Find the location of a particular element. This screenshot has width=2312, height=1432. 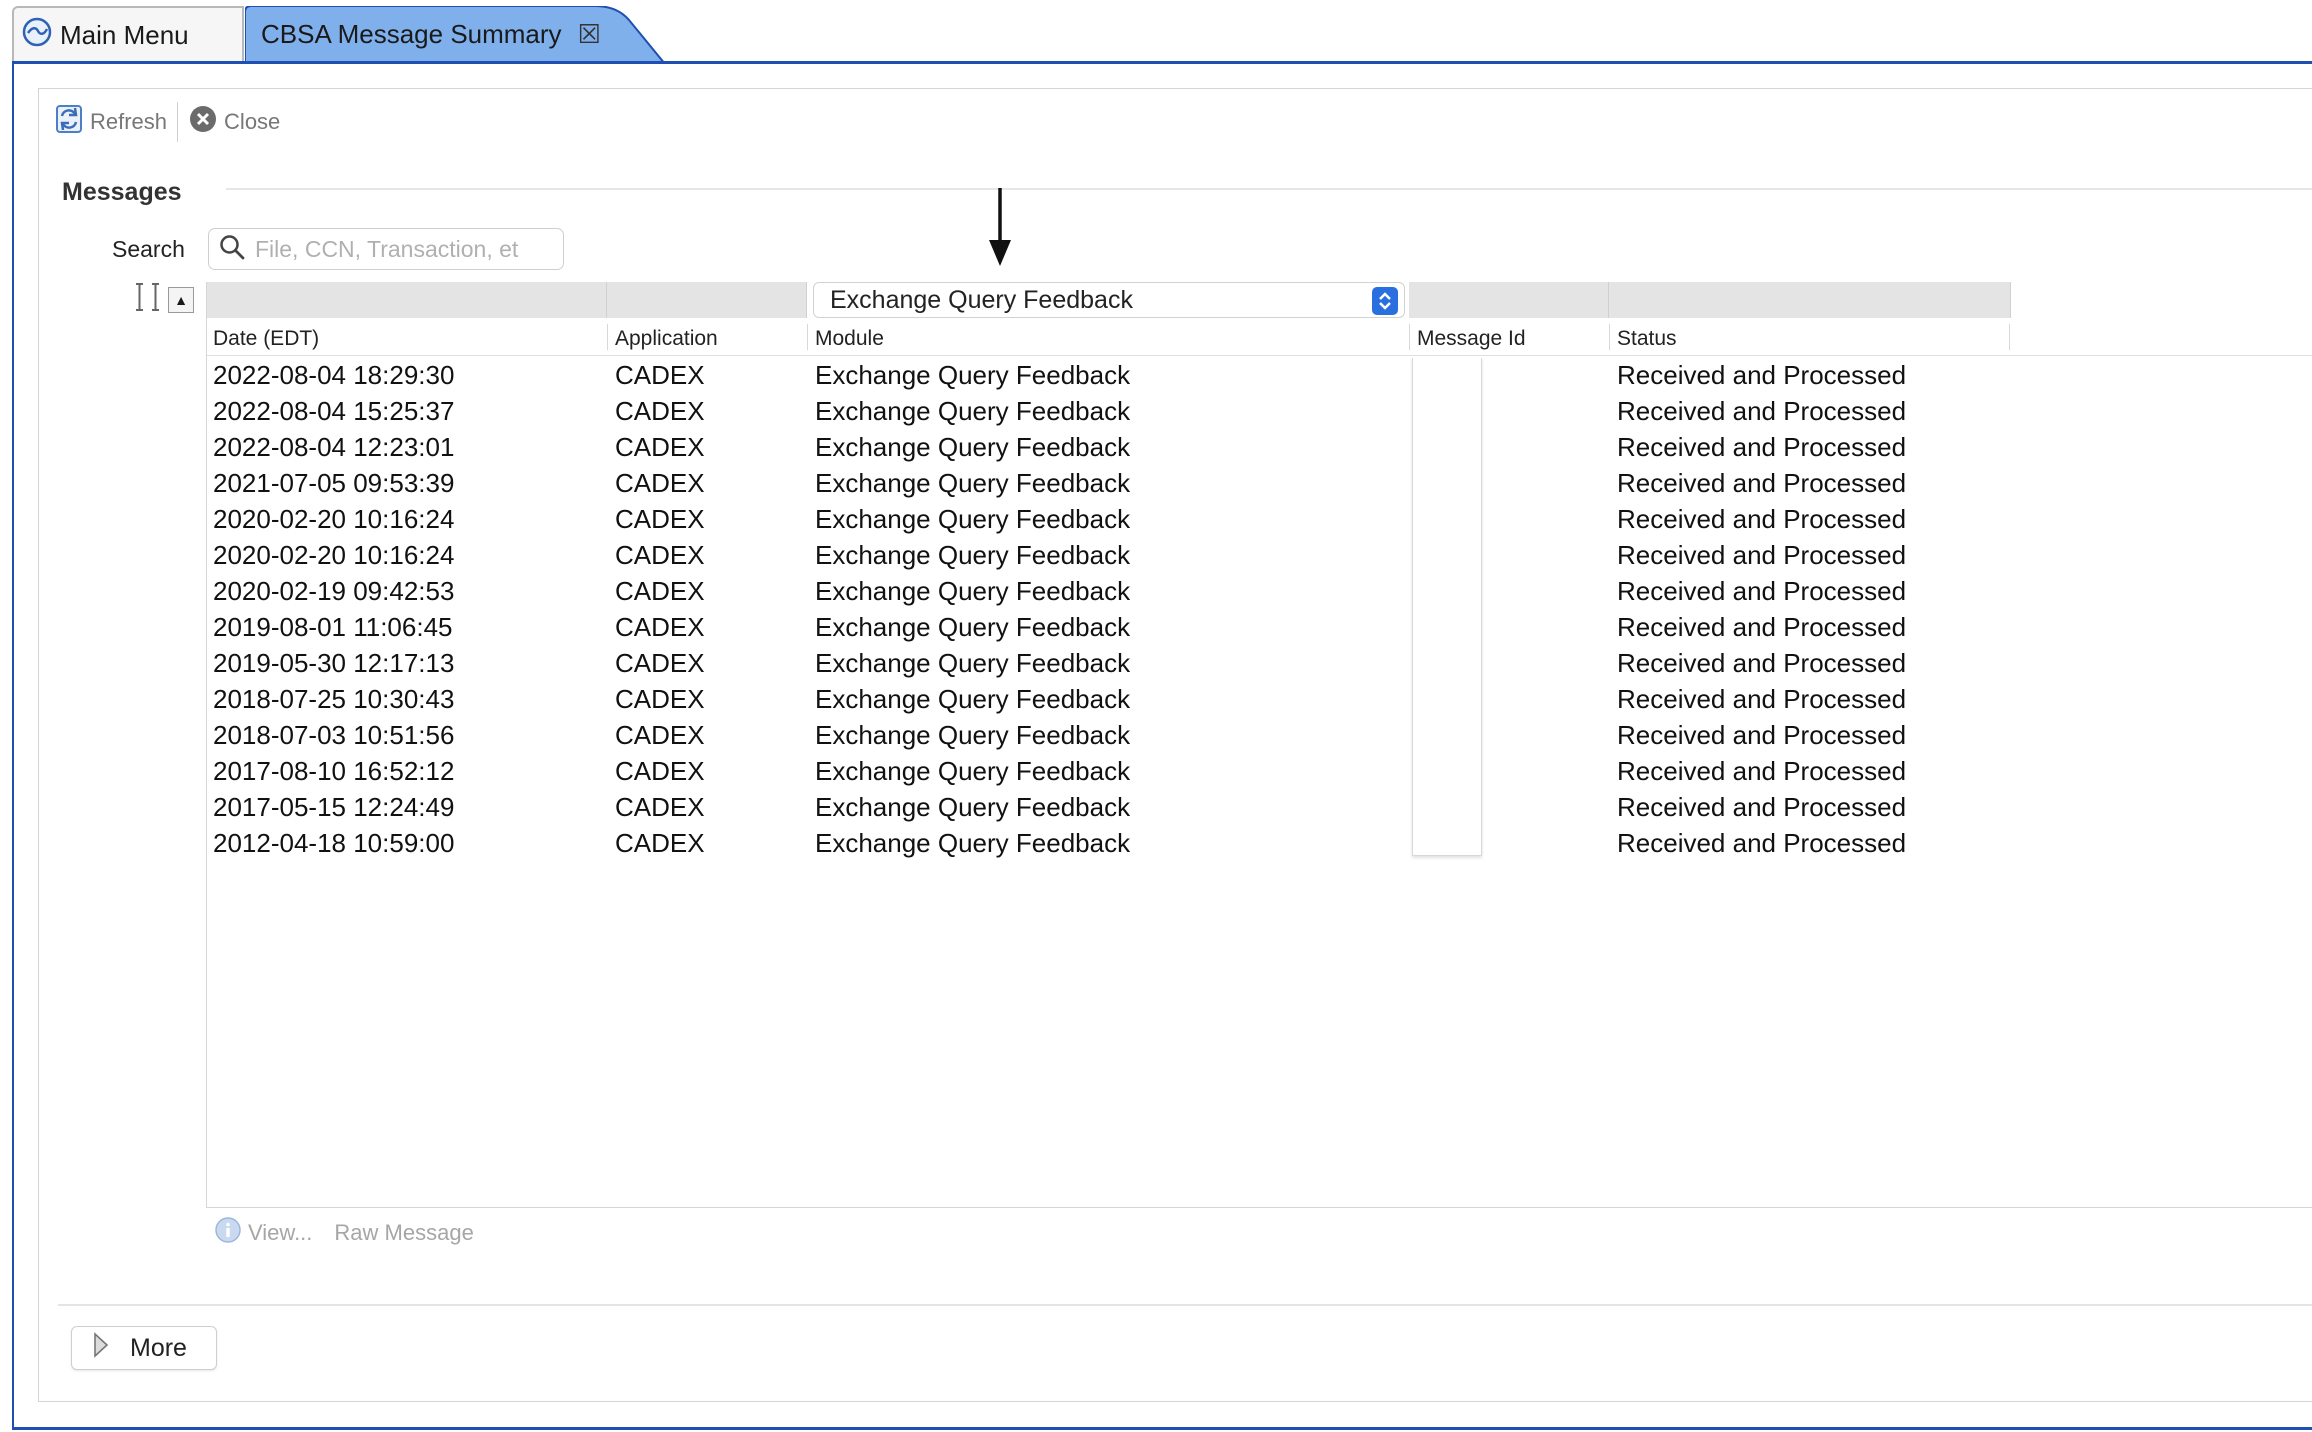

cell-date: 2022-08-04 15:25:37 is located at coordinates (334, 411).